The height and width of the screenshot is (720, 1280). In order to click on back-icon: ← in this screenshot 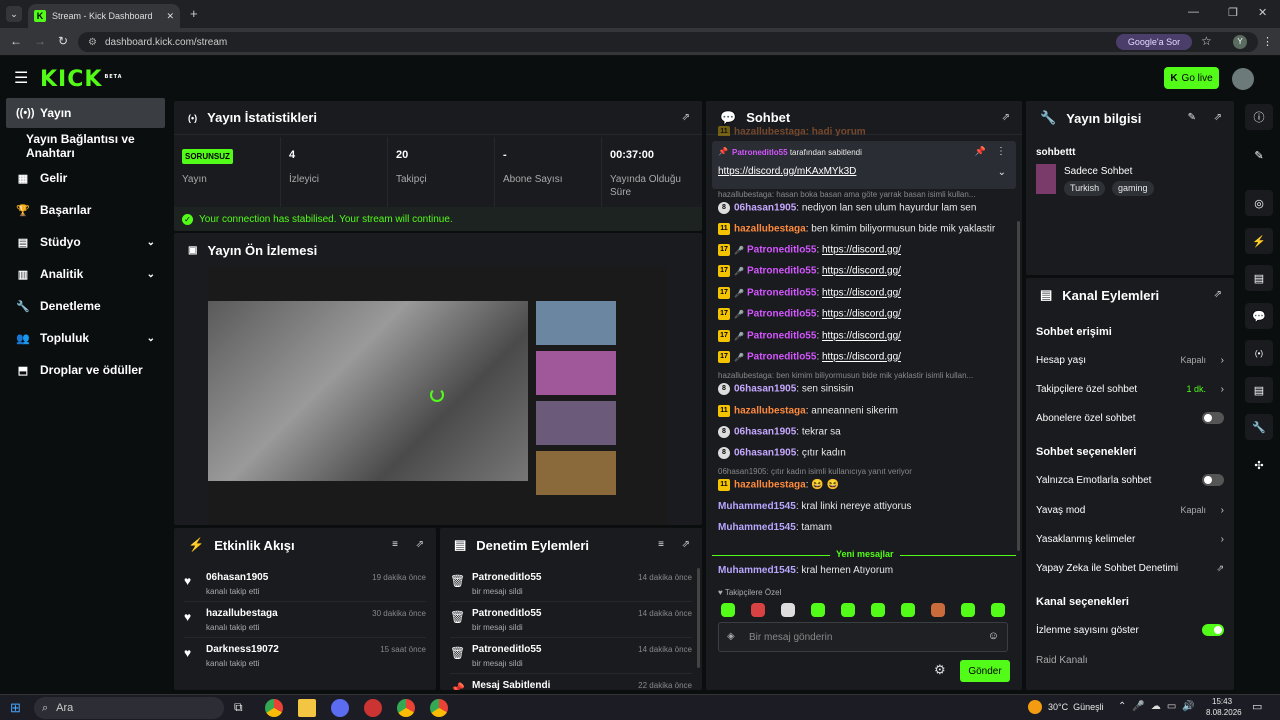, I will do `click(16, 41)`.